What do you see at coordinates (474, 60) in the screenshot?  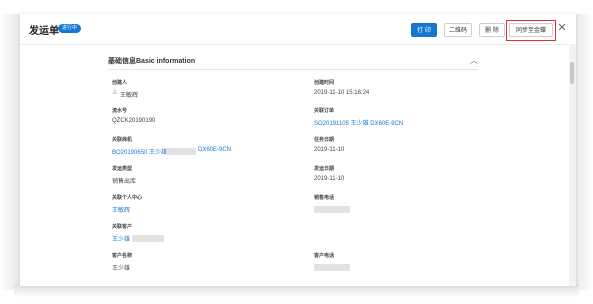 I see `chevron-up-icon: ︿` at bounding box center [474, 60].